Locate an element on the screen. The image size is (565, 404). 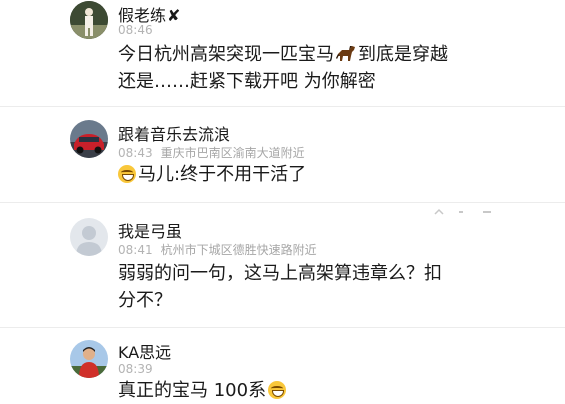
username: 我是弓虽 is located at coordinates (150, 230).